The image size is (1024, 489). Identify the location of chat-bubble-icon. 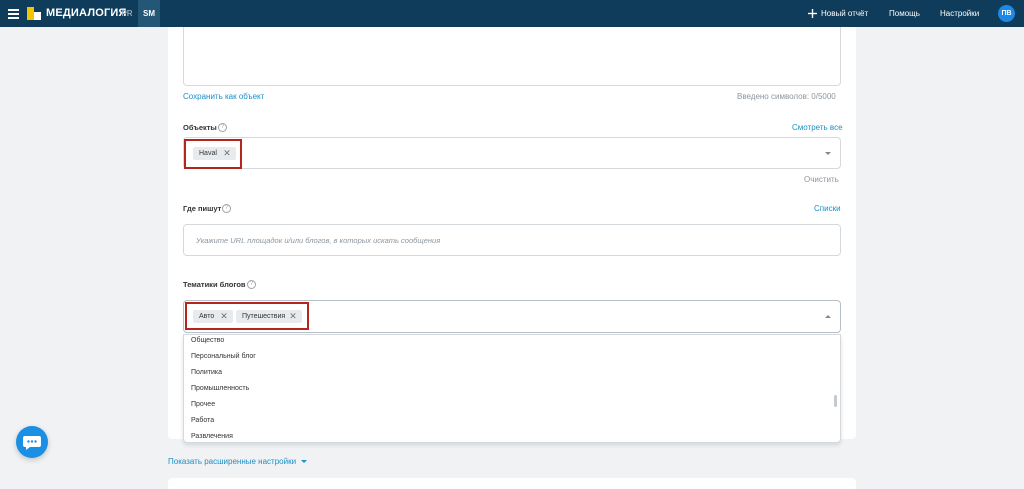
(32, 443).